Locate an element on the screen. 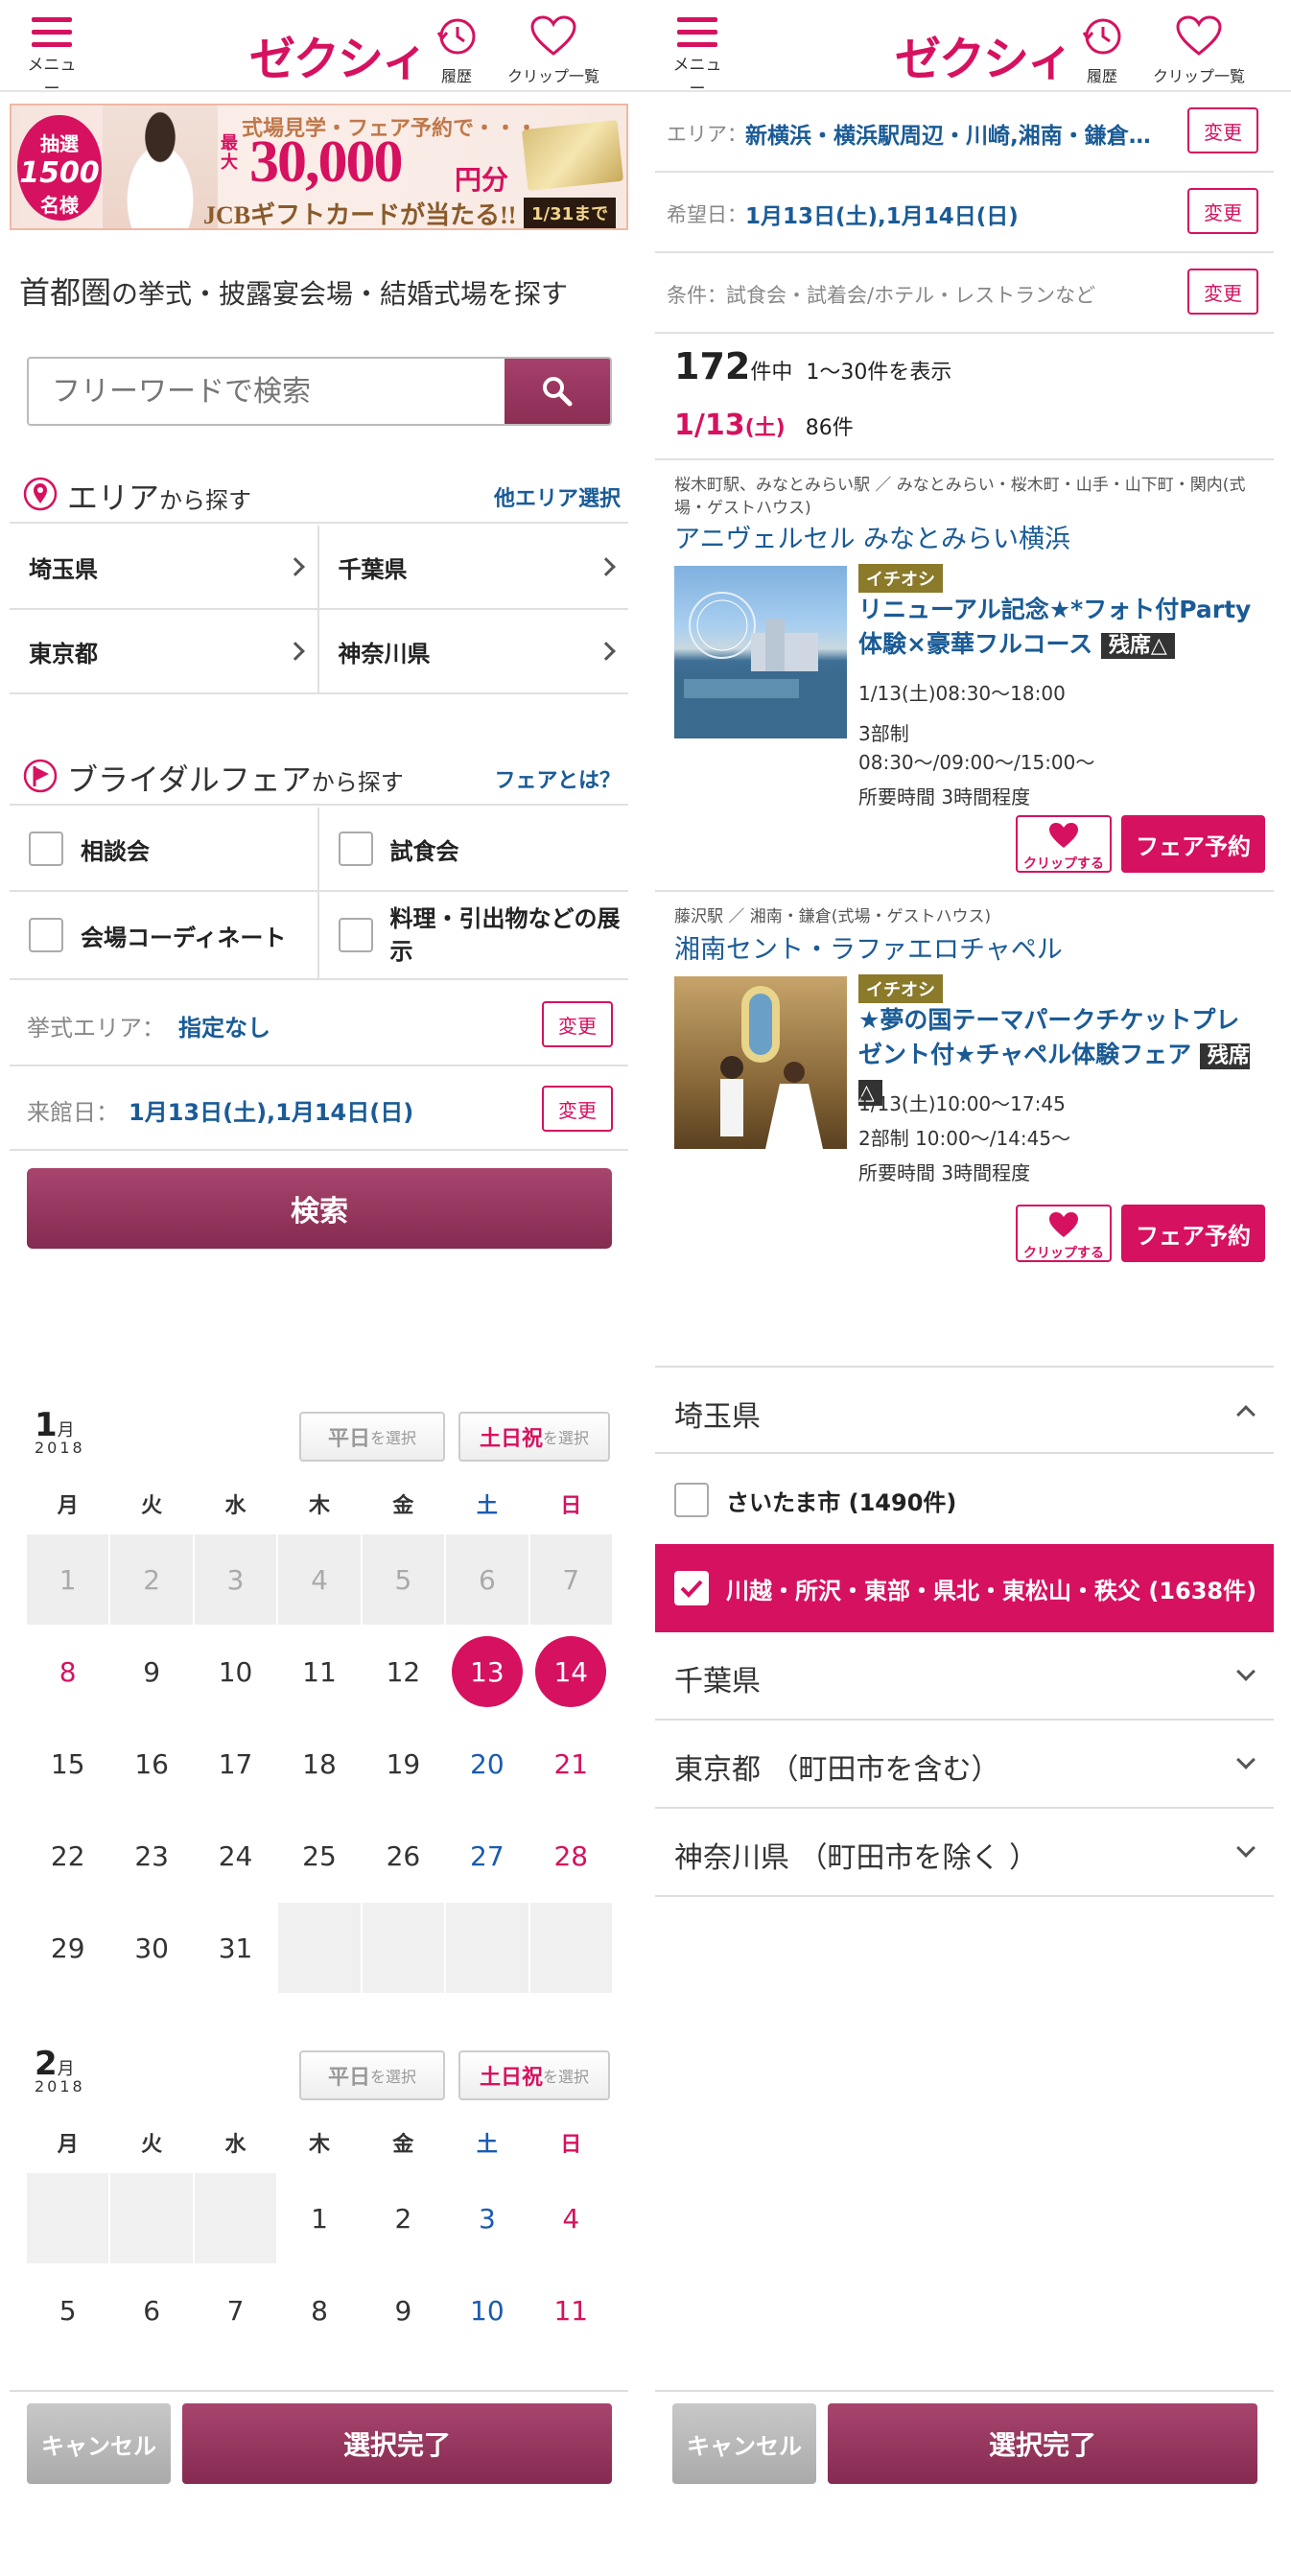  calendar-day: 18 is located at coordinates (319, 1764).